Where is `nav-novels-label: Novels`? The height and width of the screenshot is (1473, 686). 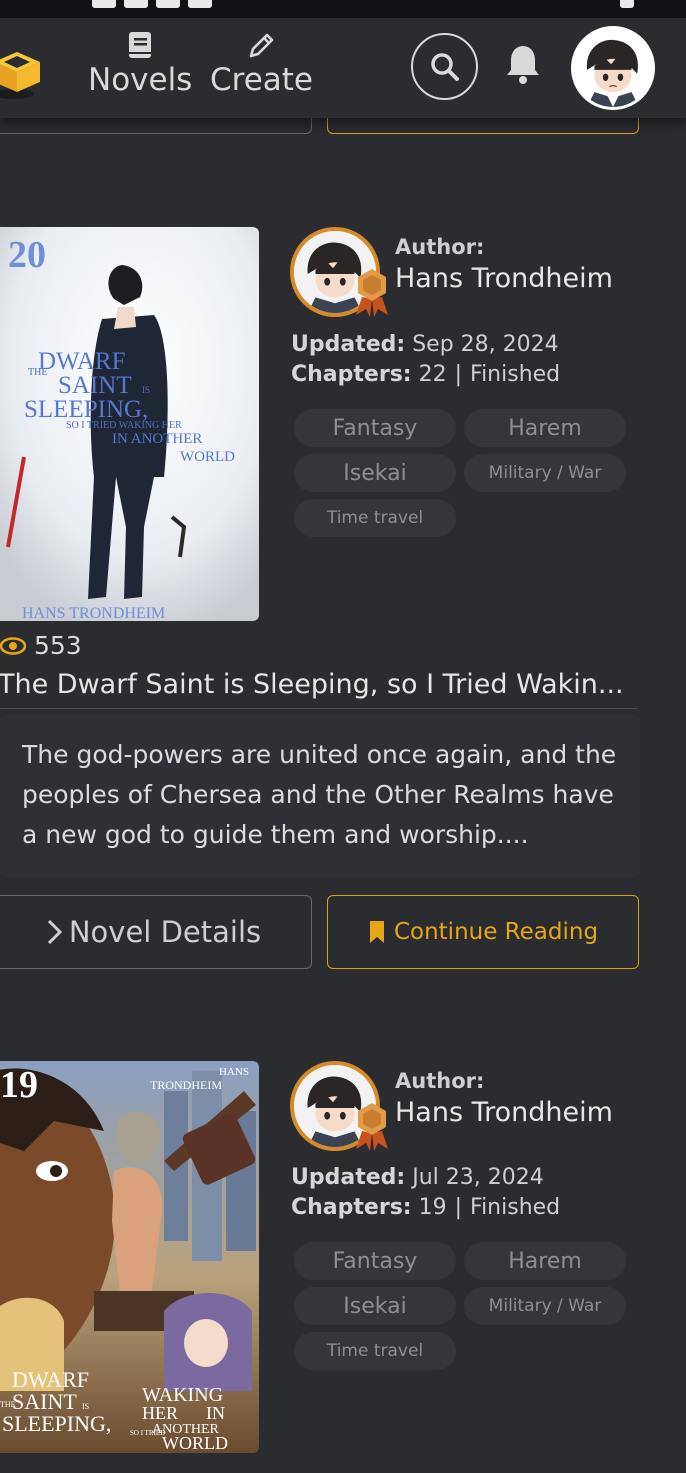 nav-novels-label: Novels is located at coordinates (140, 80).